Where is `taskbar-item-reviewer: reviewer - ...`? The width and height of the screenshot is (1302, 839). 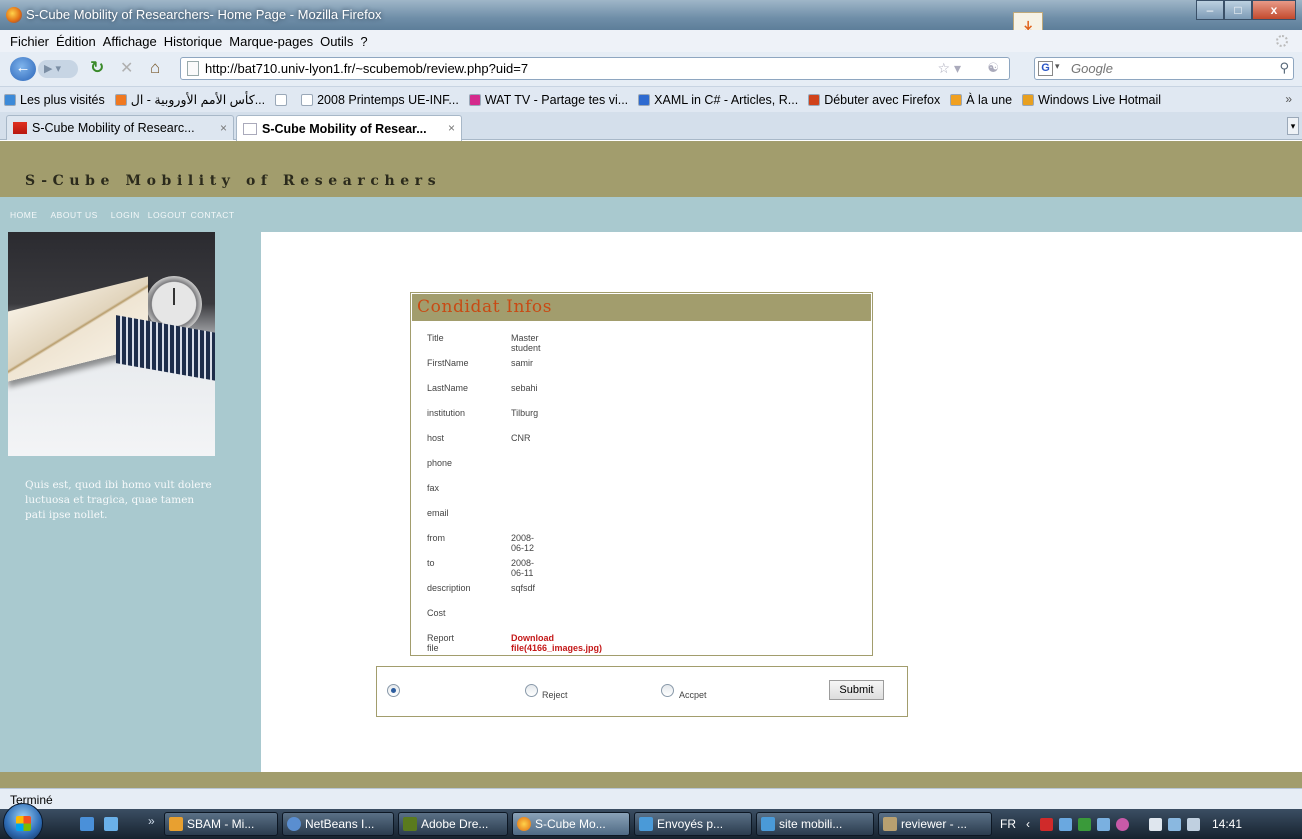
taskbar-item-reviewer: reviewer - ... is located at coordinates (935, 824).